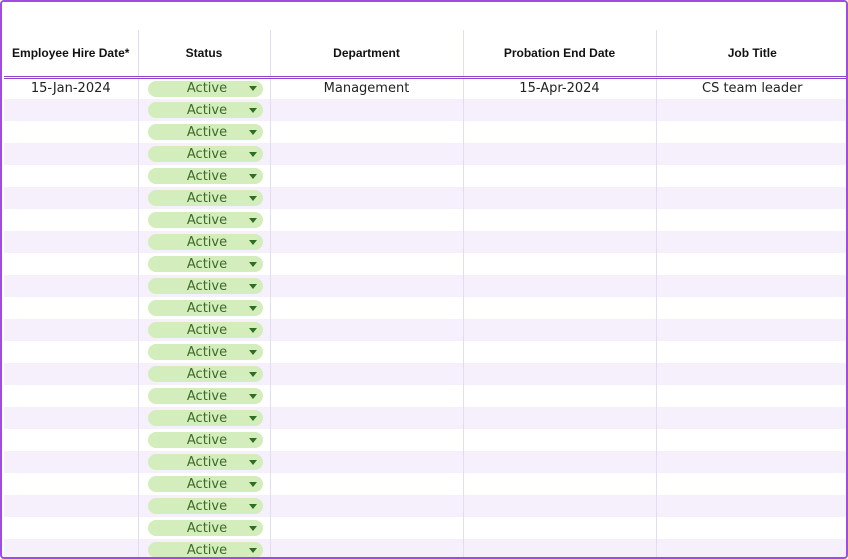  Describe the element at coordinates (71, 88) in the screenshot. I see `hire-date-cell: 15-Jan-2024` at that location.